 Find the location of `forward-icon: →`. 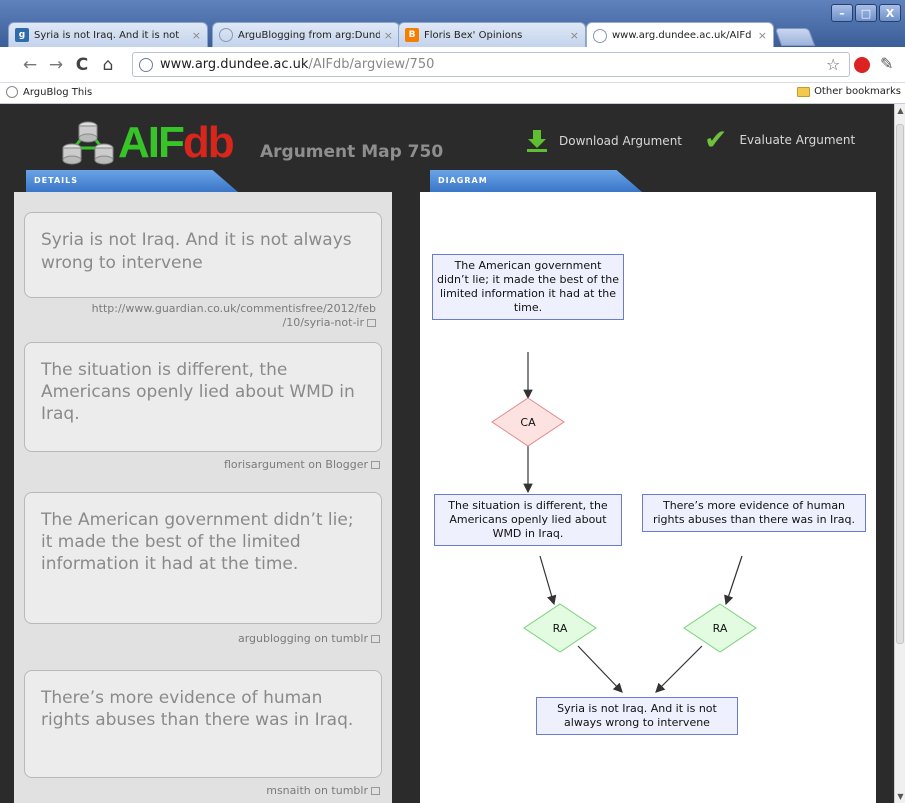

forward-icon: → is located at coordinates (56, 65).